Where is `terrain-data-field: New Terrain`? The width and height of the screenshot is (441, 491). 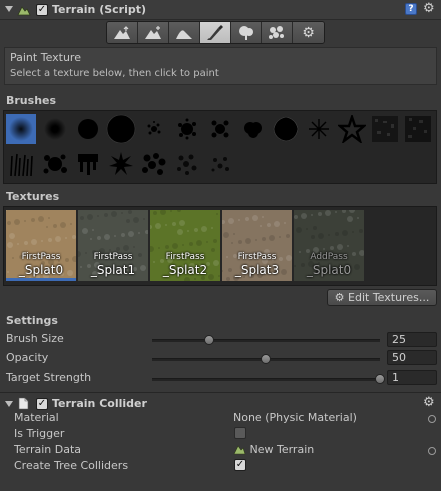 terrain-data-field: New Terrain is located at coordinates (273, 450).